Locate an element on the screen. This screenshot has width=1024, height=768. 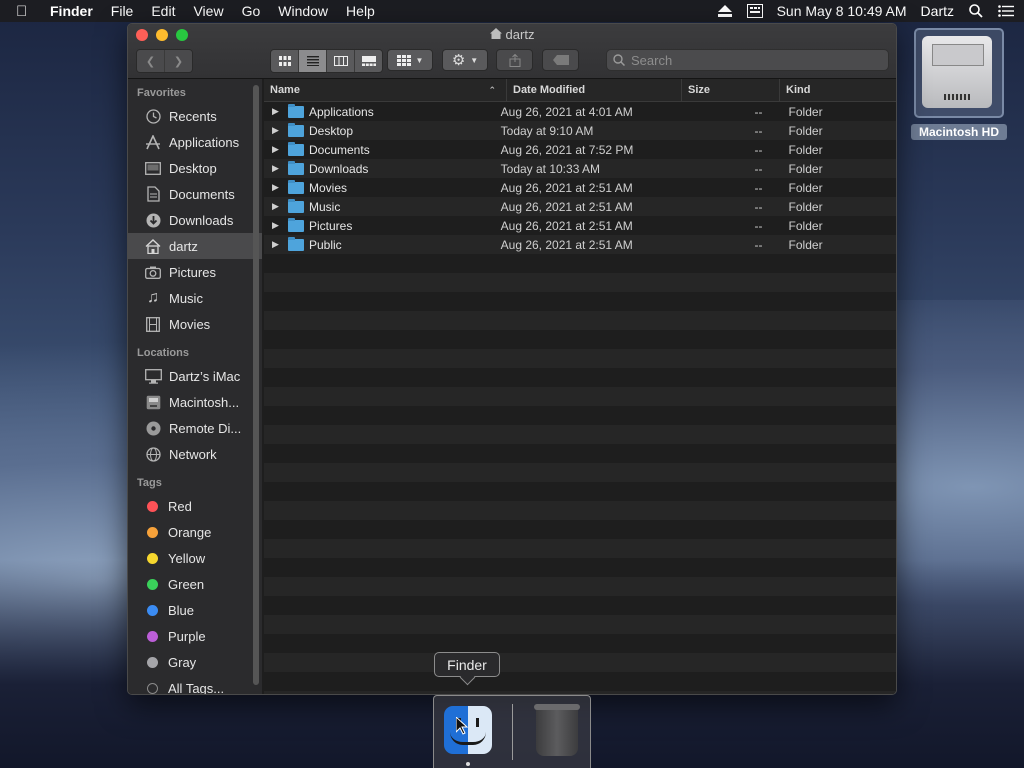
sidebar-tag-blue: Blue is located at coordinates (195, 610).